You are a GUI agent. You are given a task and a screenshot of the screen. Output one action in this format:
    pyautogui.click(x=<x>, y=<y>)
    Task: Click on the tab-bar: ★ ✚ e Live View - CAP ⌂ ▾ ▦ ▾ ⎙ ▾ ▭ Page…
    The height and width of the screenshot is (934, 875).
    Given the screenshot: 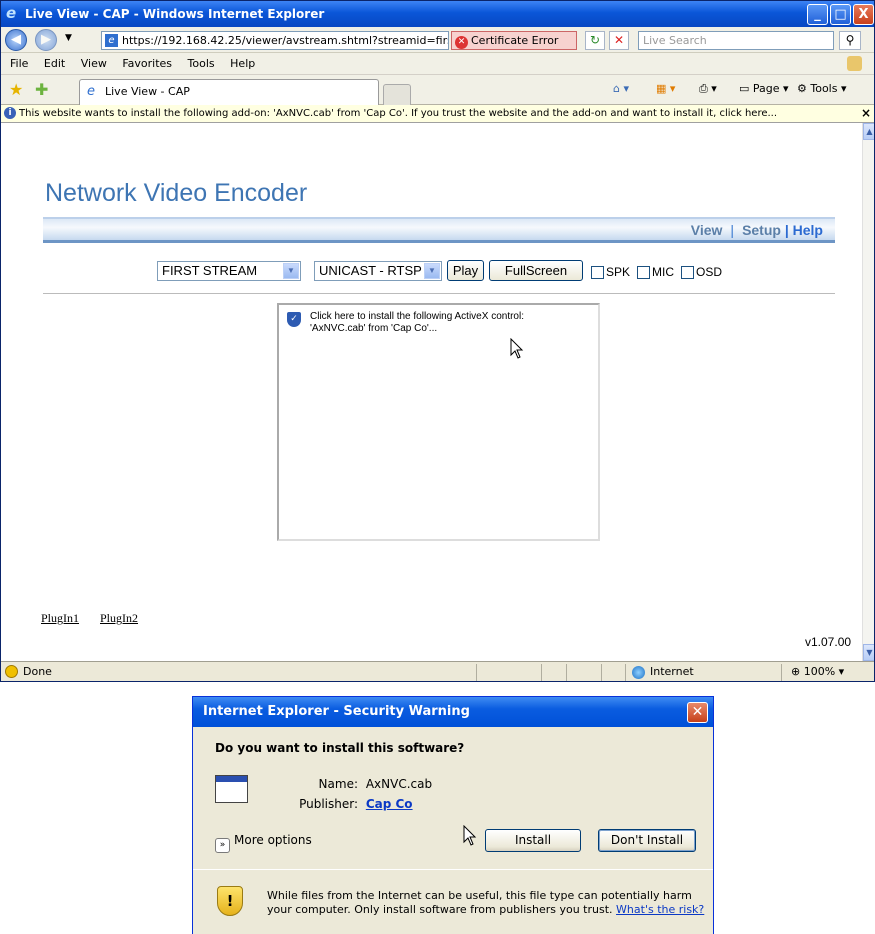 What is the action you would take?
    pyautogui.click(x=437, y=90)
    